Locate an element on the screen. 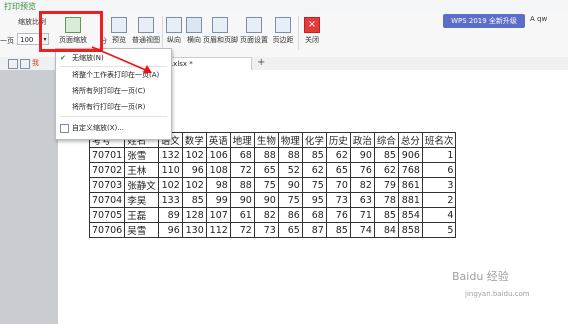 The image size is (568, 324). table-cell: 70 is located at coordinates (338, 185).